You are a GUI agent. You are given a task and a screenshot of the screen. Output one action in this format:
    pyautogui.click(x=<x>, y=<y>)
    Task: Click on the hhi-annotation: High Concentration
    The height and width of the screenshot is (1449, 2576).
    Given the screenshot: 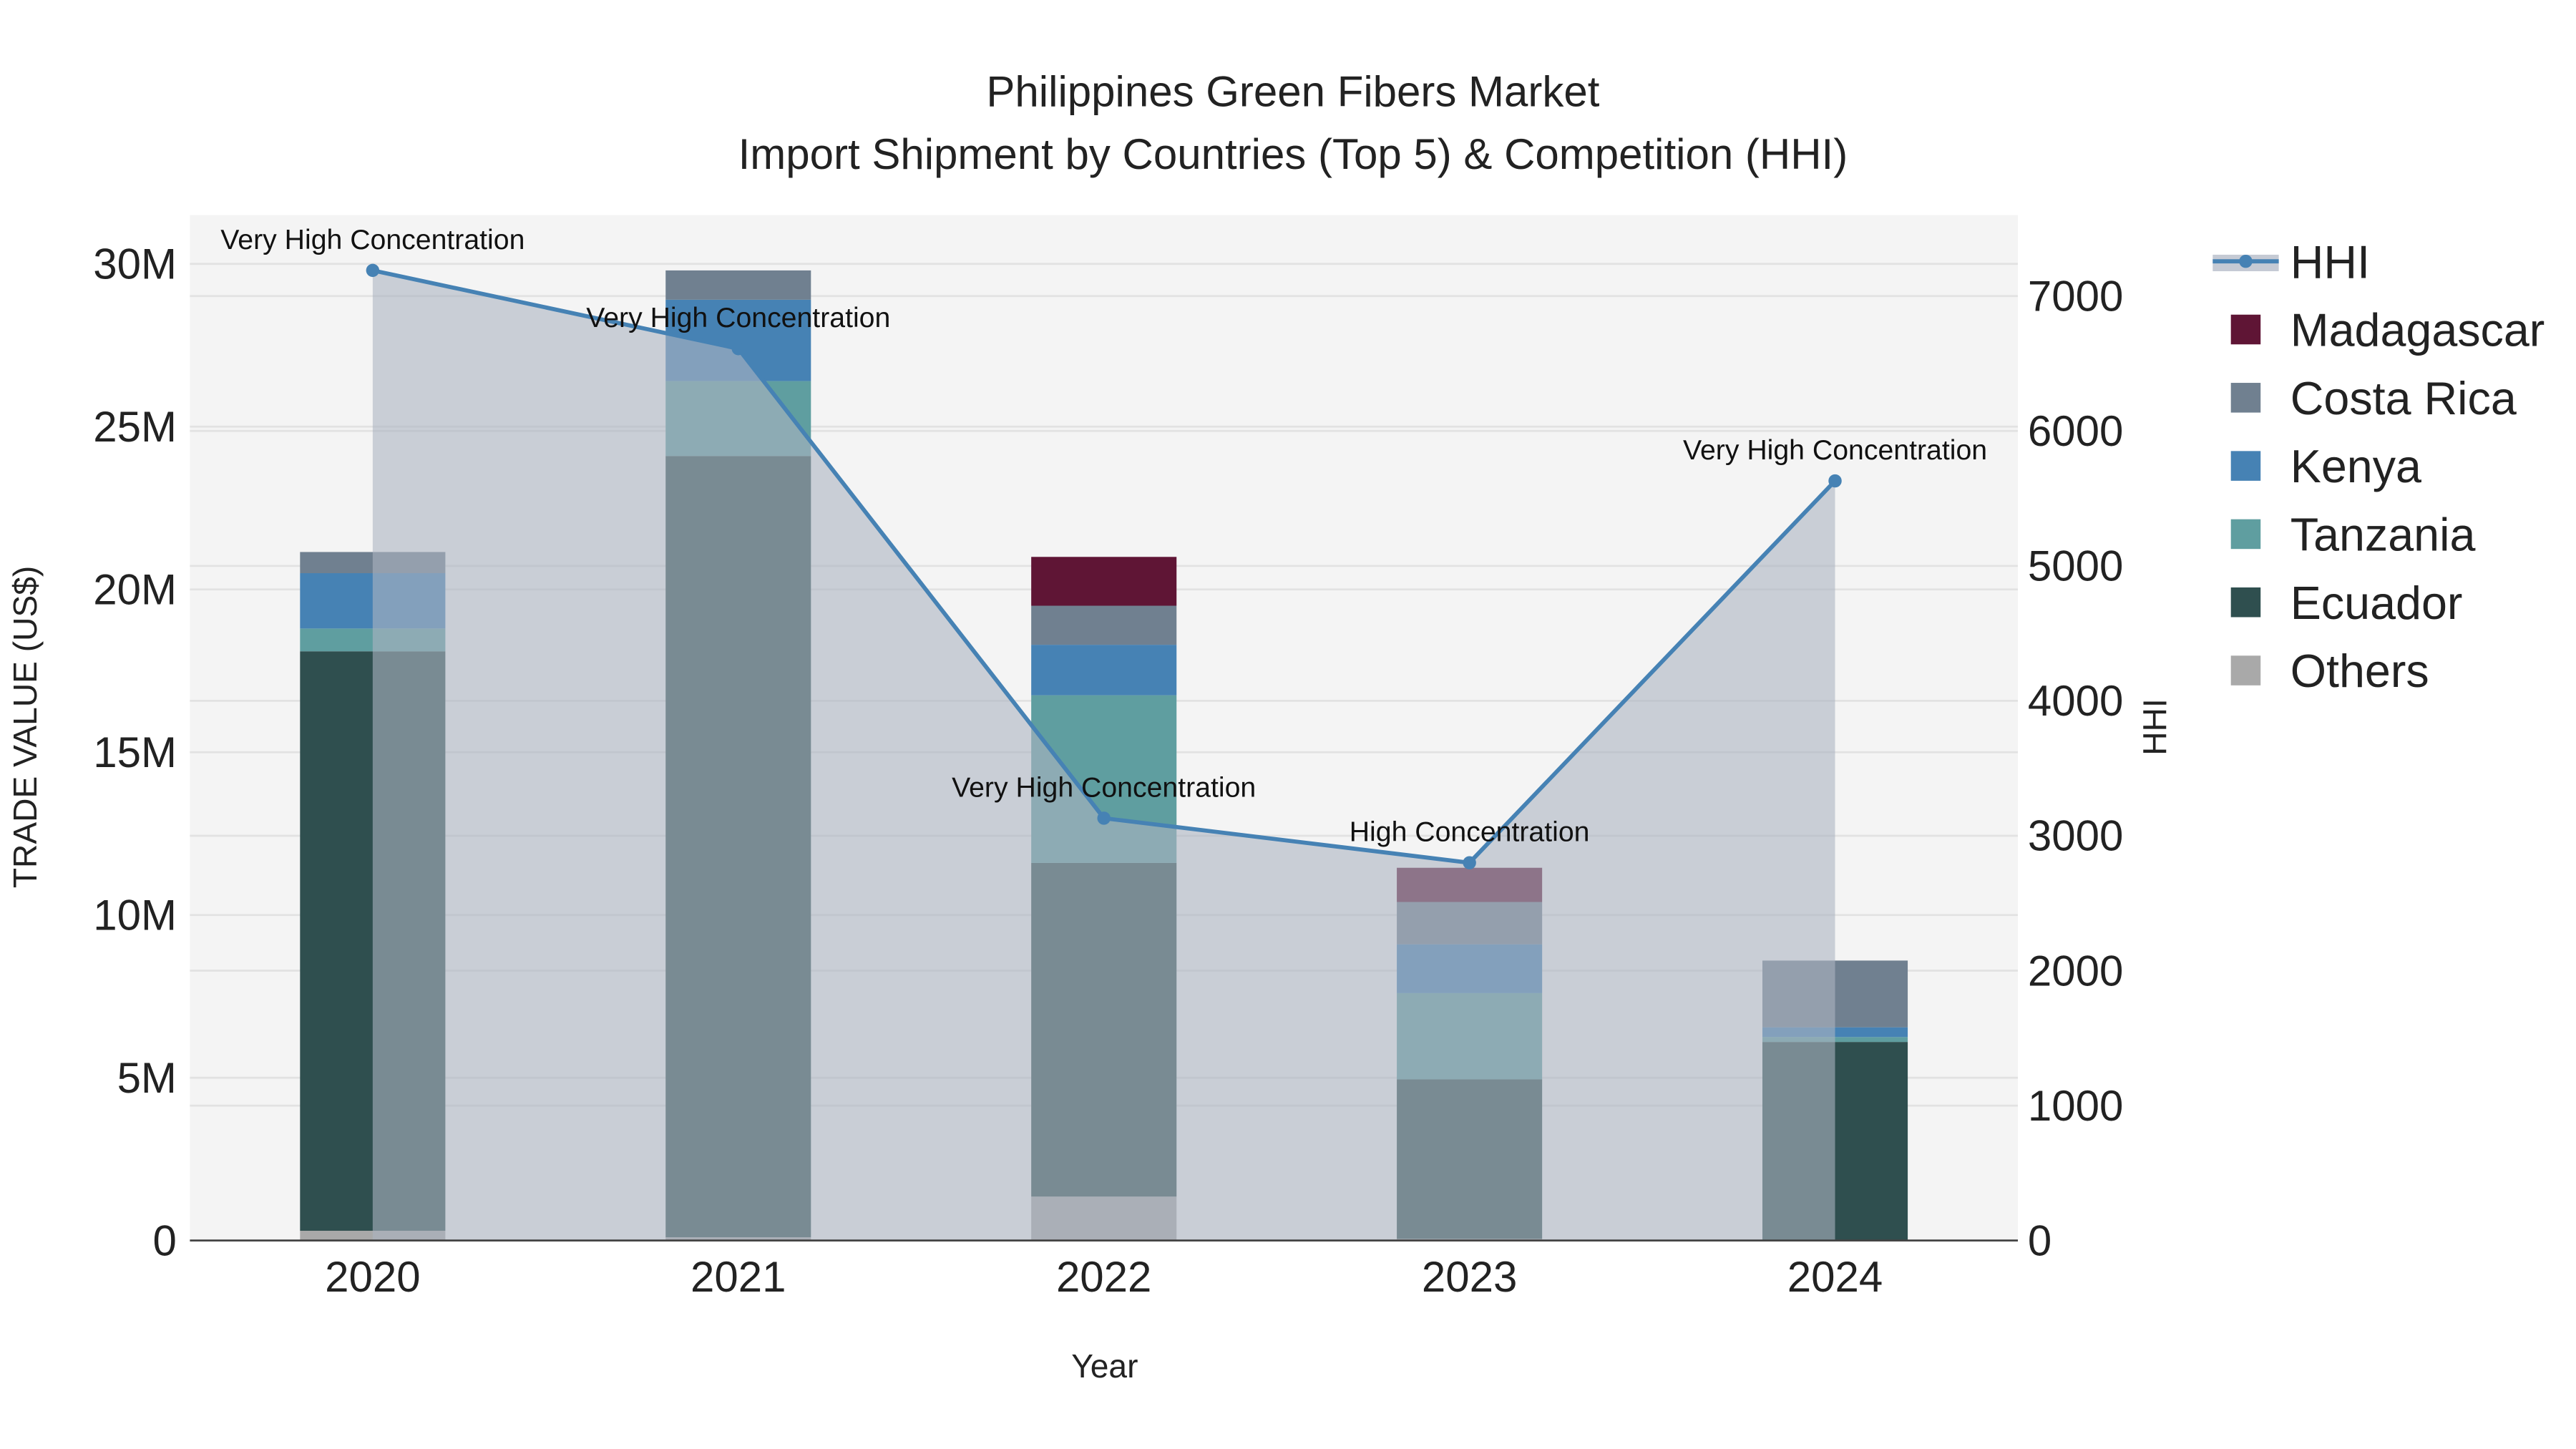 What is the action you would take?
    pyautogui.click(x=1470, y=832)
    